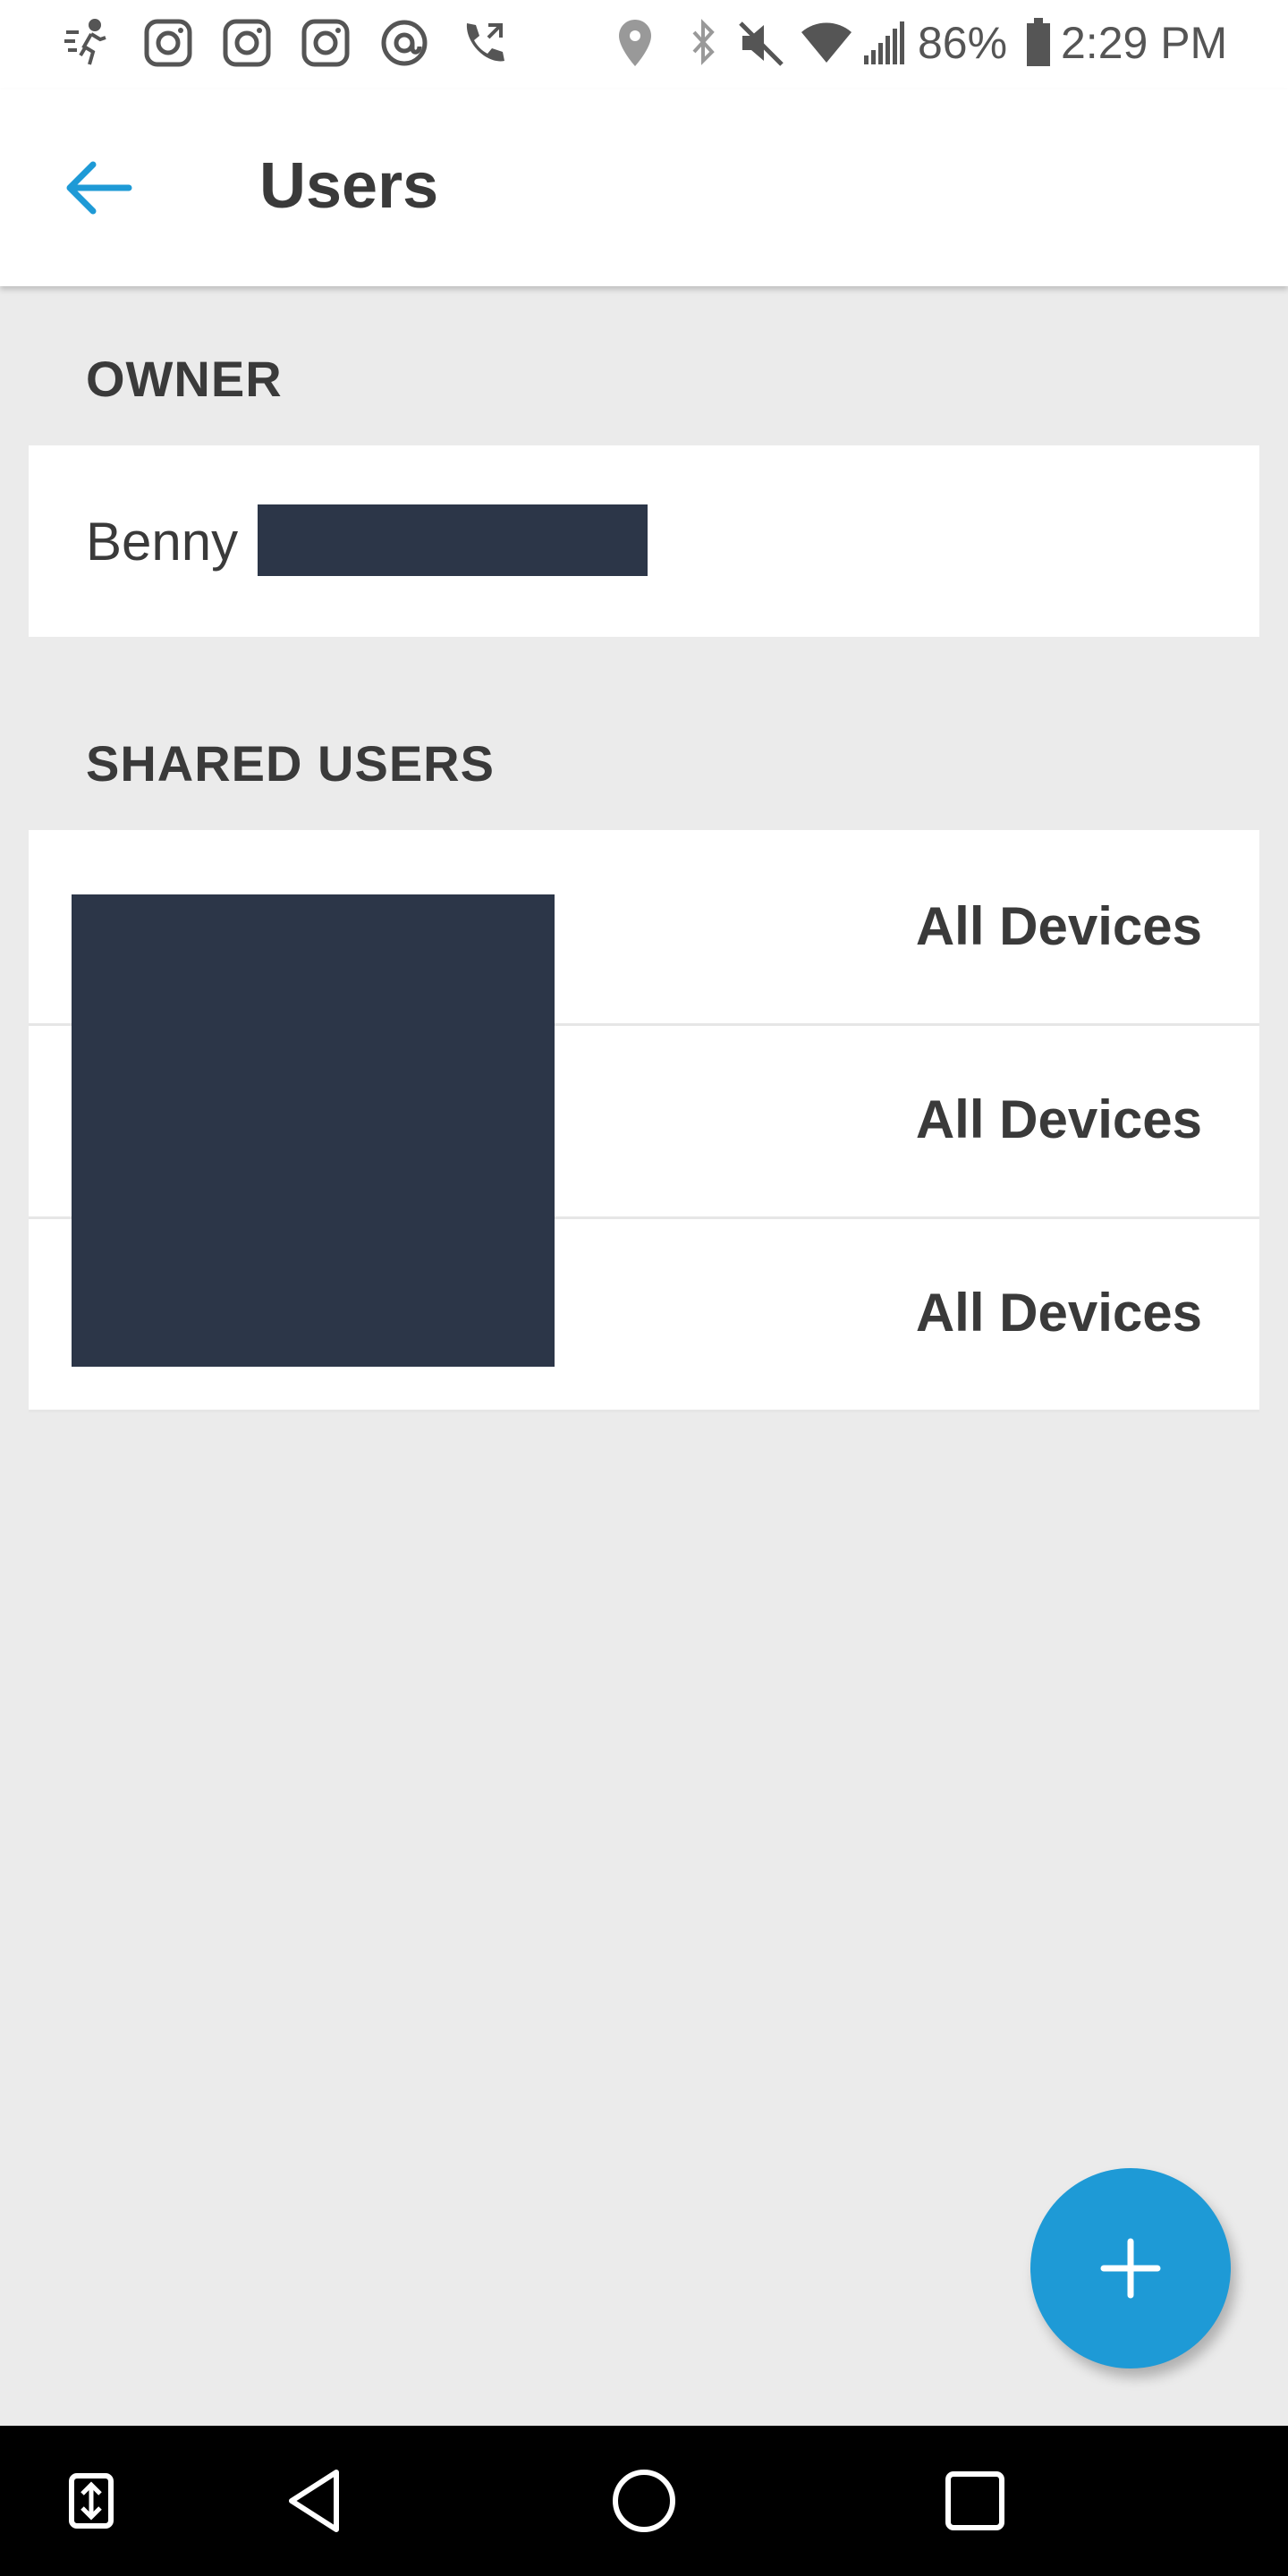  What do you see at coordinates (1038, 42) in the screenshot?
I see `battery-icon` at bounding box center [1038, 42].